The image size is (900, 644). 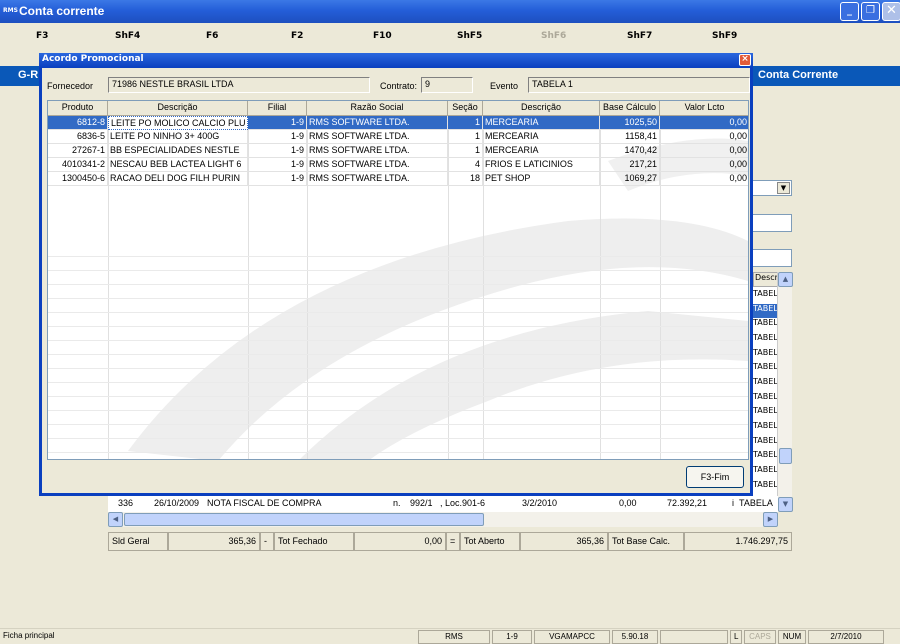 I want to click on status-date: 2/7/2010, so click(x=846, y=637).